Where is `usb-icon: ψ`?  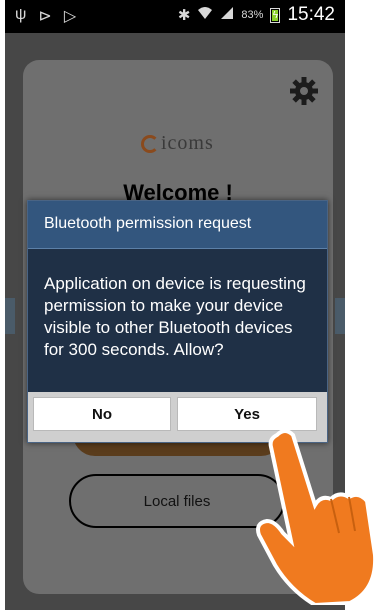 usb-icon: ψ is located at coordinates (21, 14).